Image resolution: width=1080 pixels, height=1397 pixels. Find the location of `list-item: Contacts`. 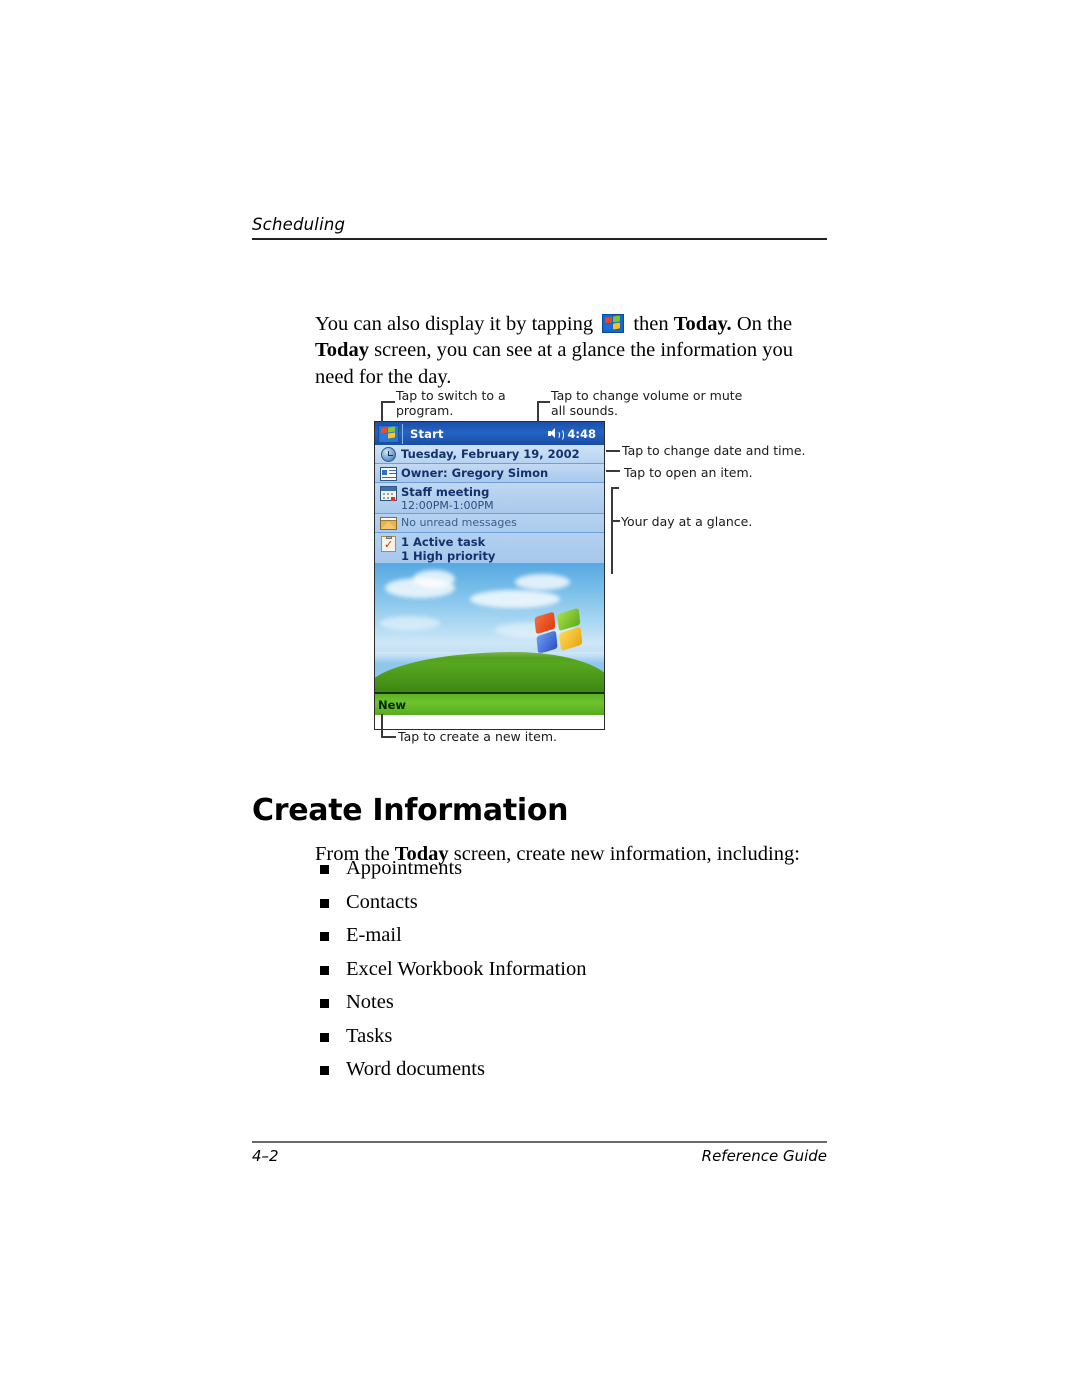

list-item: Contacts is located at coordinates (452, 903).